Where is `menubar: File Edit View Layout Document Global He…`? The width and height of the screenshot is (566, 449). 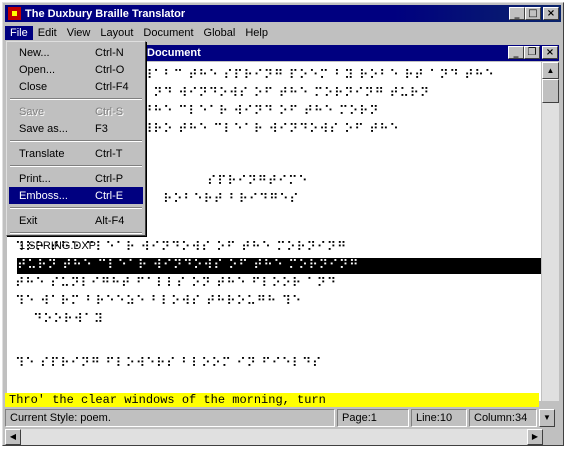 menubar: File Edit View Layout Document Global He… is located at coordinates (283, 32).